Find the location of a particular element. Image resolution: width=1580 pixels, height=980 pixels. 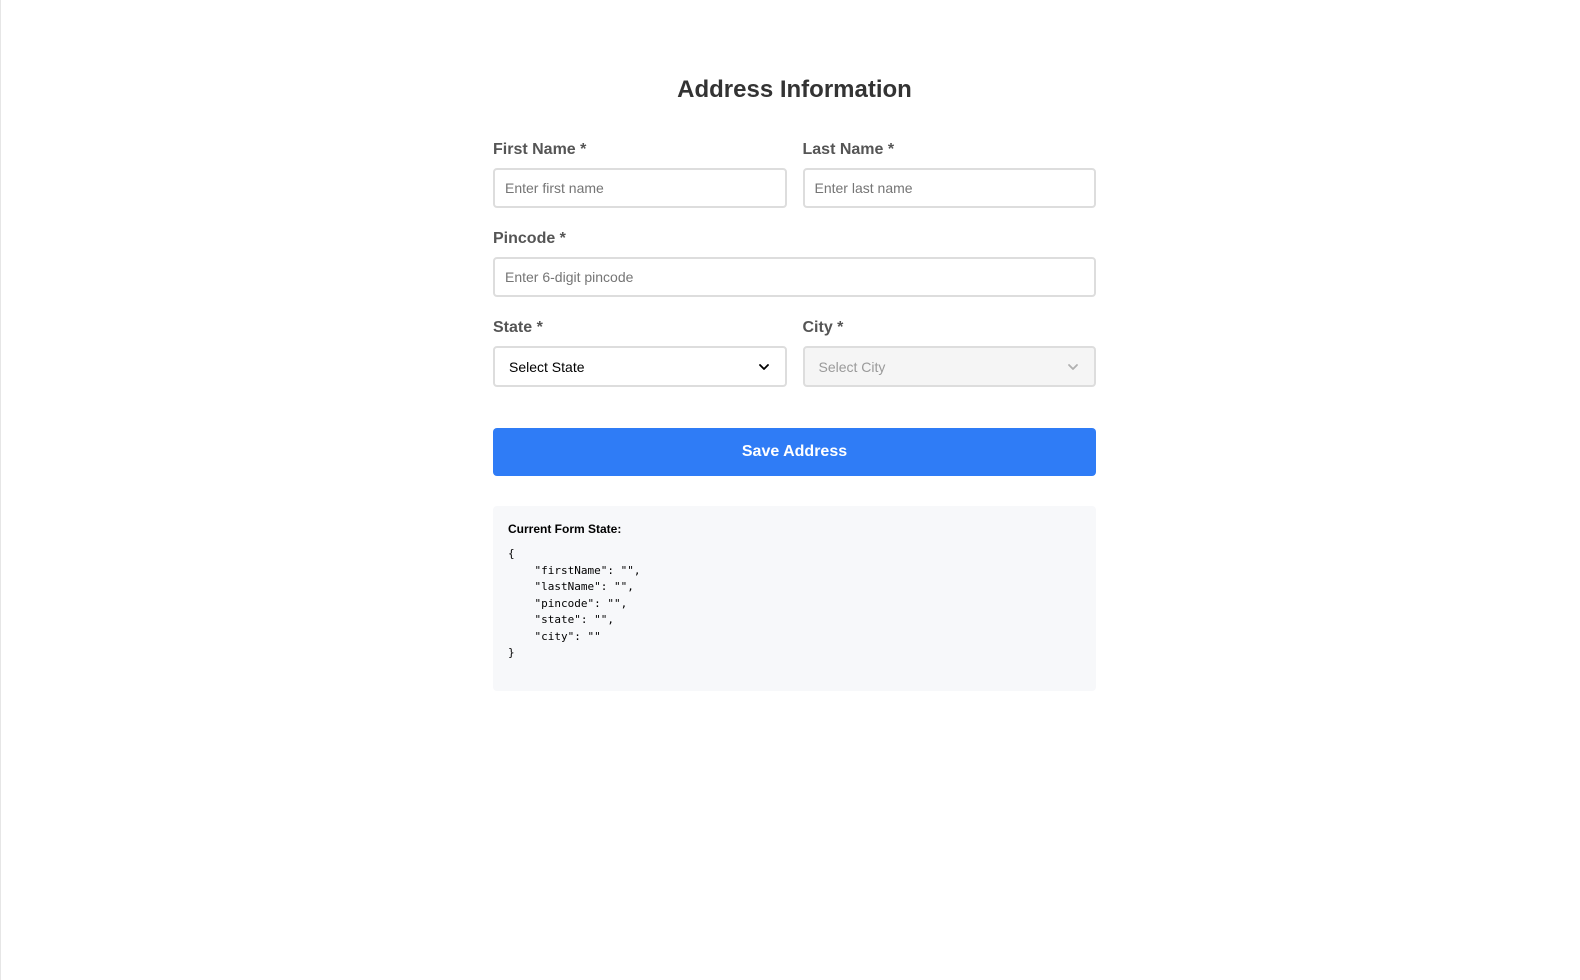

first-name-field: First Name * is located at coordinates (640, 174).